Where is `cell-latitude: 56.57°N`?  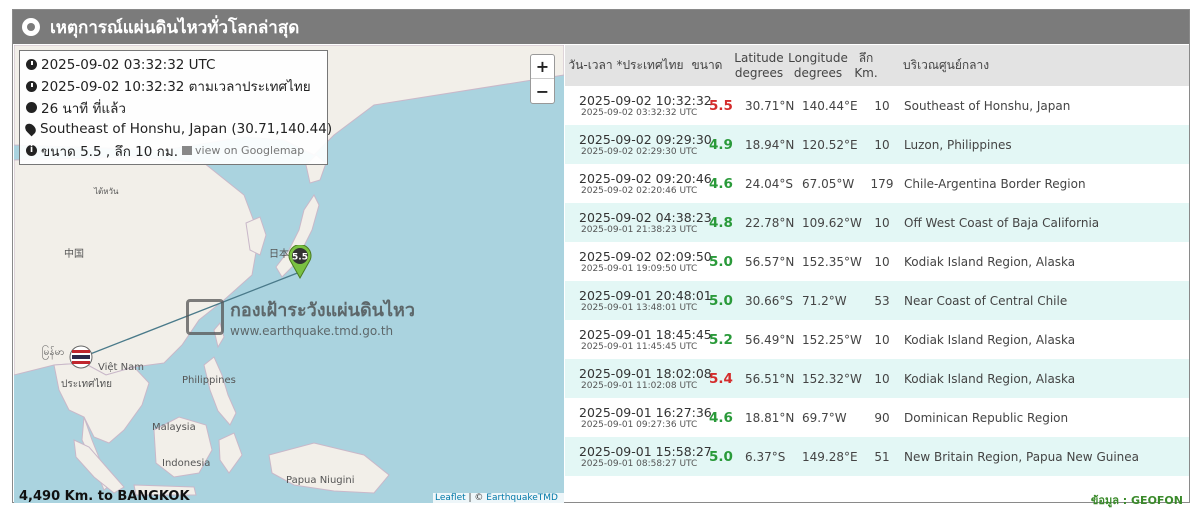
cell-latitude: 56.57°N is located at coordinates (770, 261).